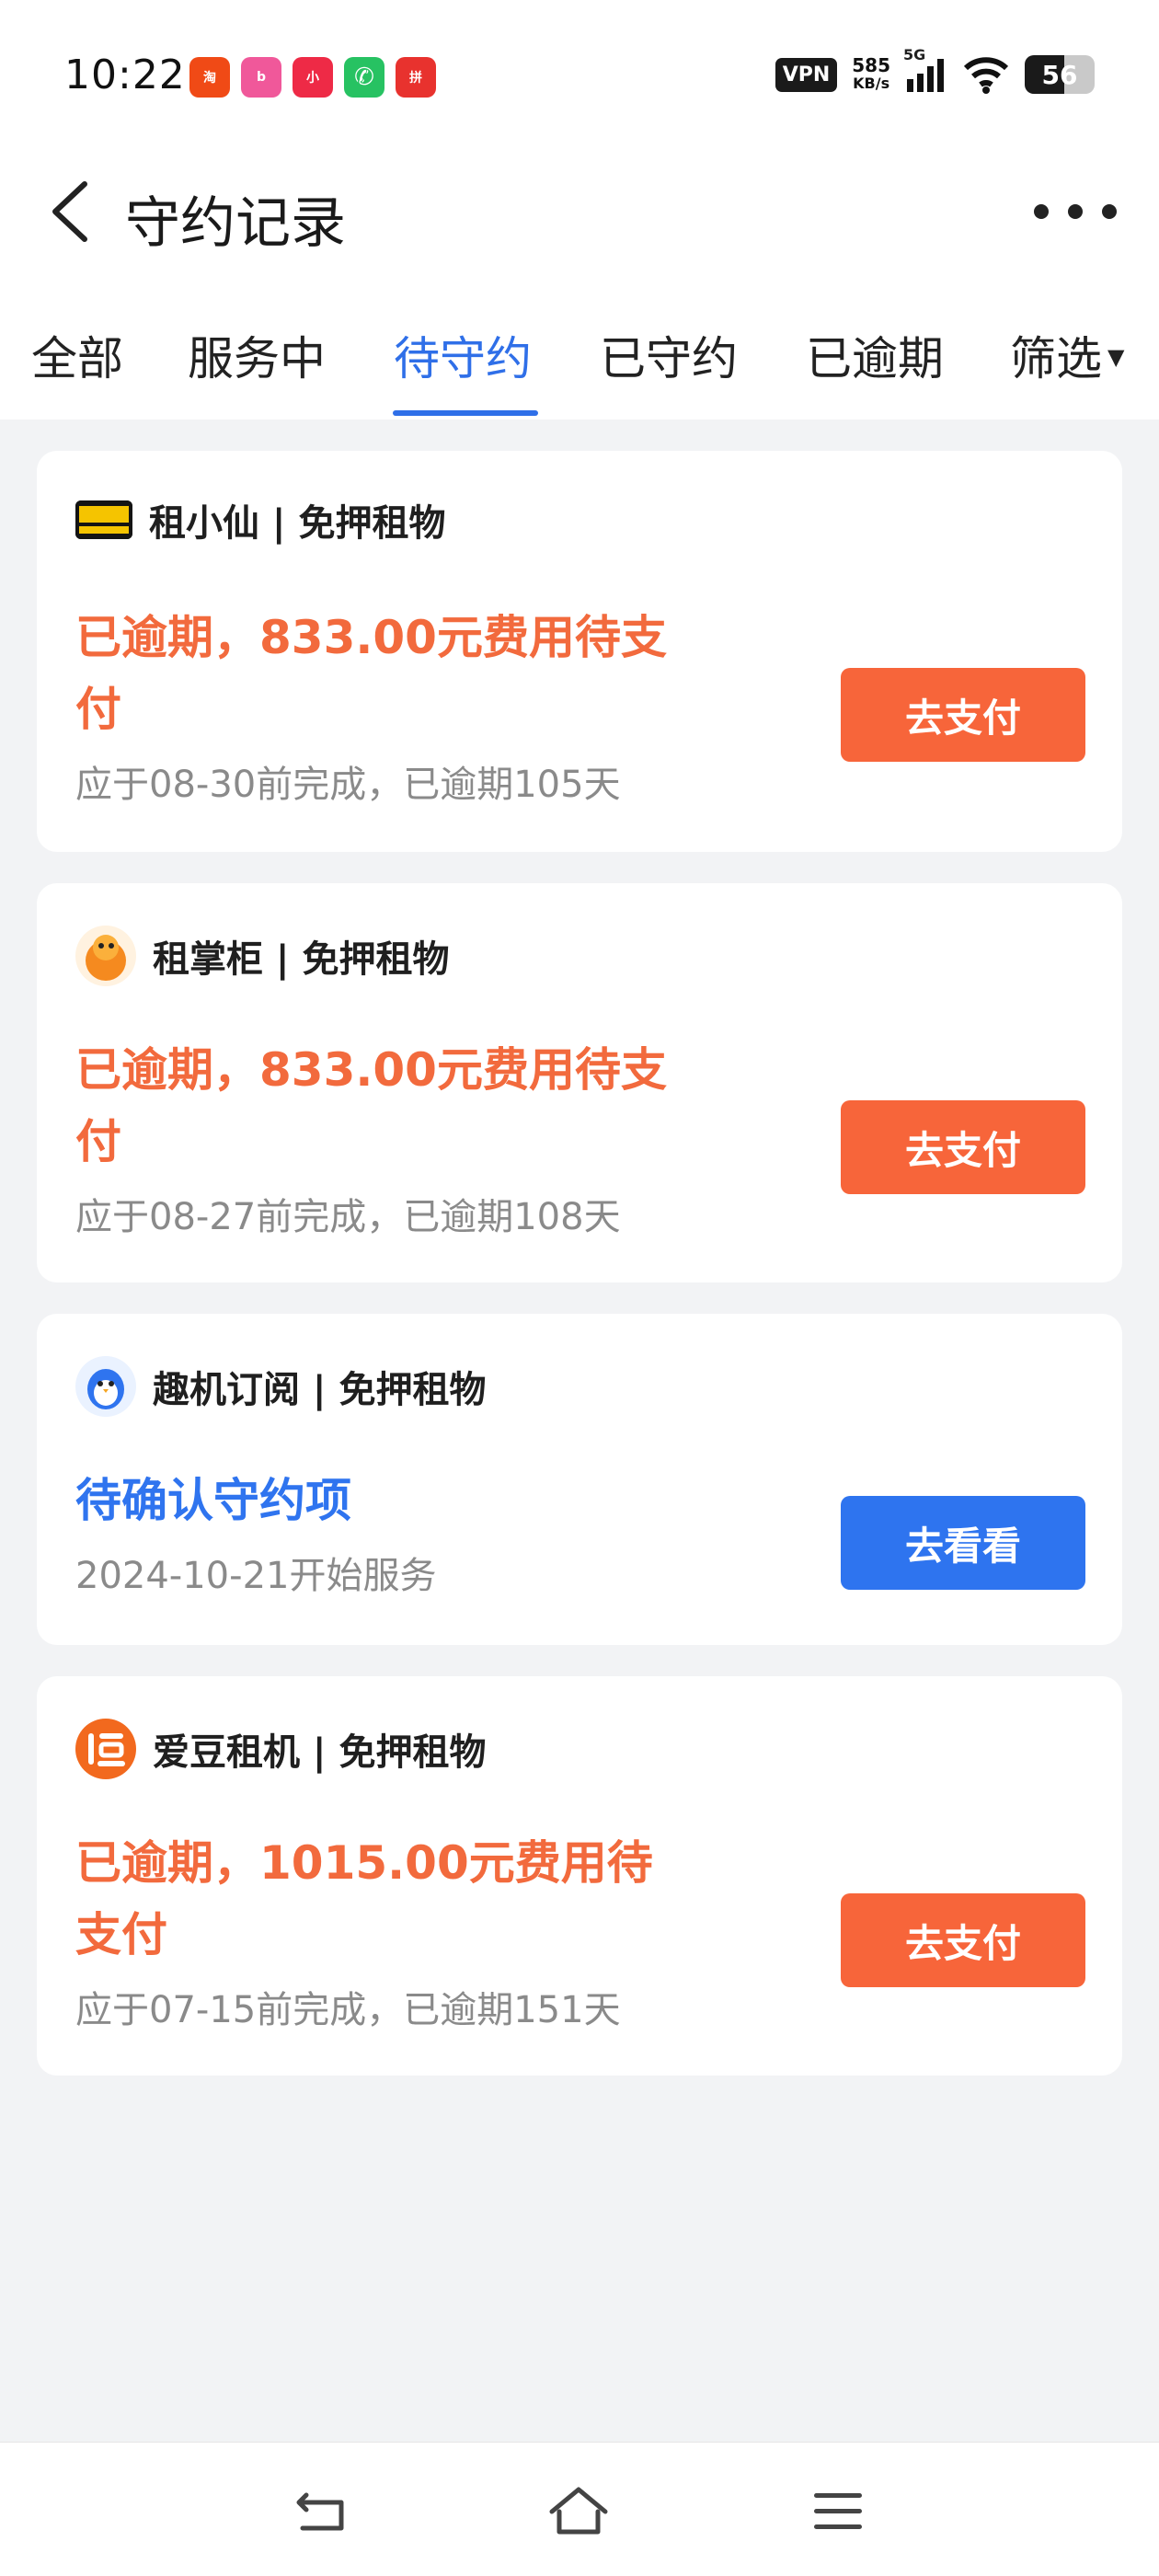 Image resolution: width=1159 pixels, height=2576 pixels. Describe the element at coordinates (256, 1576) in the screenshot. I see `card-subtext: 2024-10-21开始服务` at that location.